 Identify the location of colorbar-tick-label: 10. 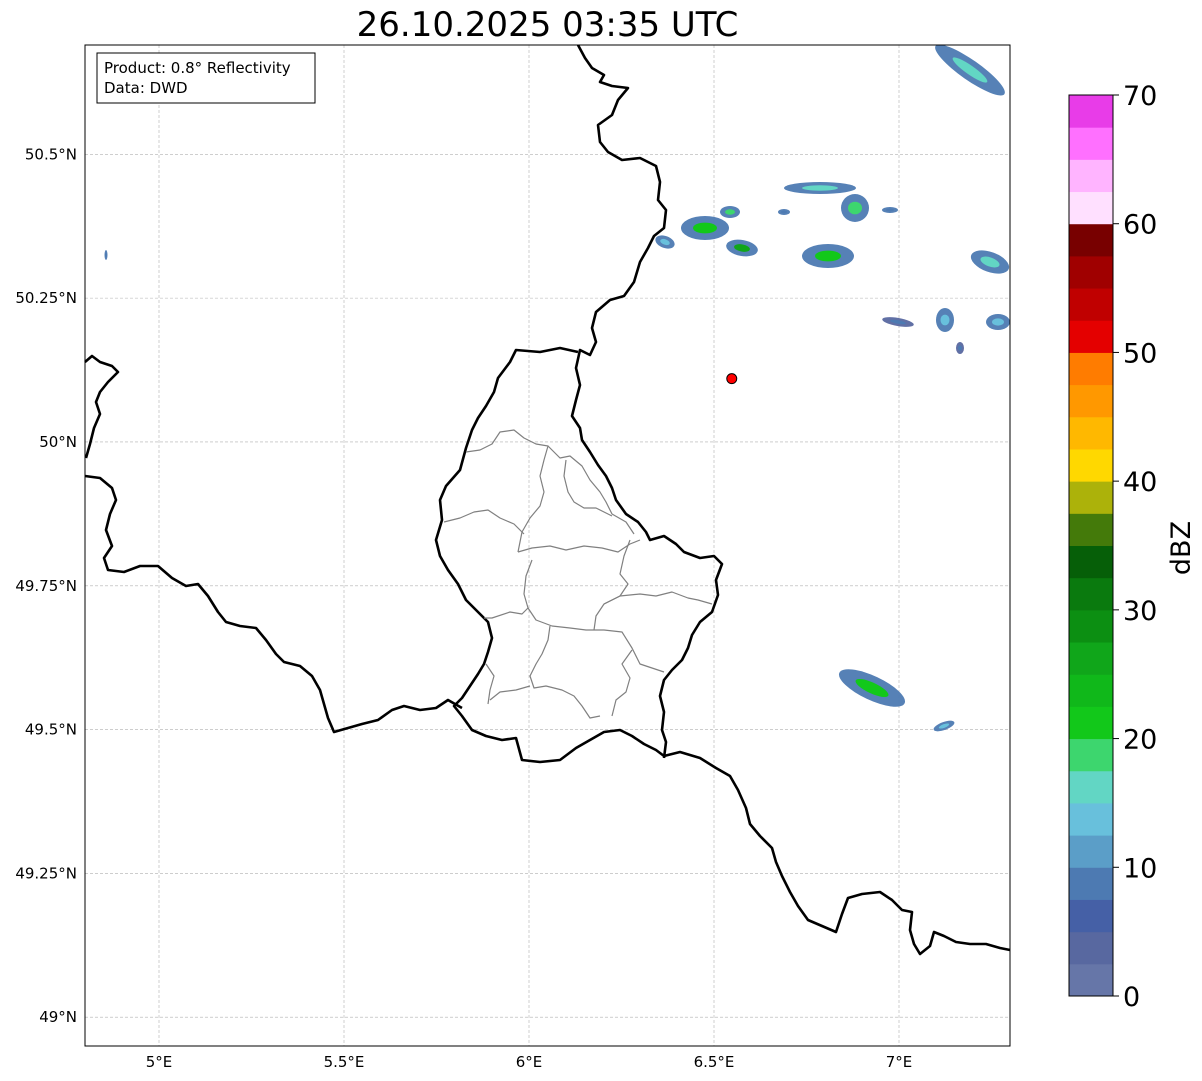
(1140, 868).